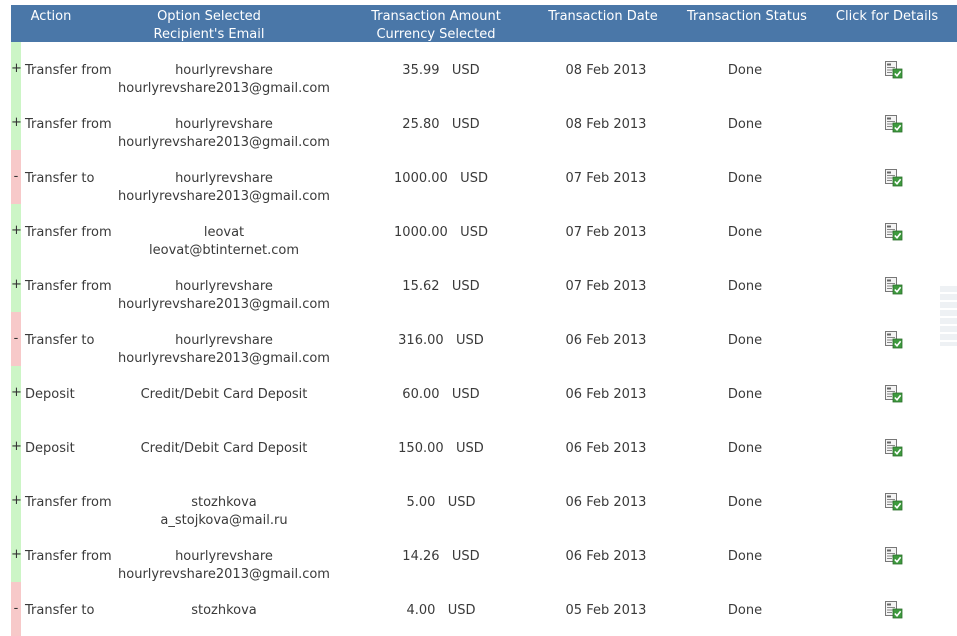  Describe the element at coordinates (441, 70) in the screenshot. I see `amount-value: 35.99 USD` at that location.